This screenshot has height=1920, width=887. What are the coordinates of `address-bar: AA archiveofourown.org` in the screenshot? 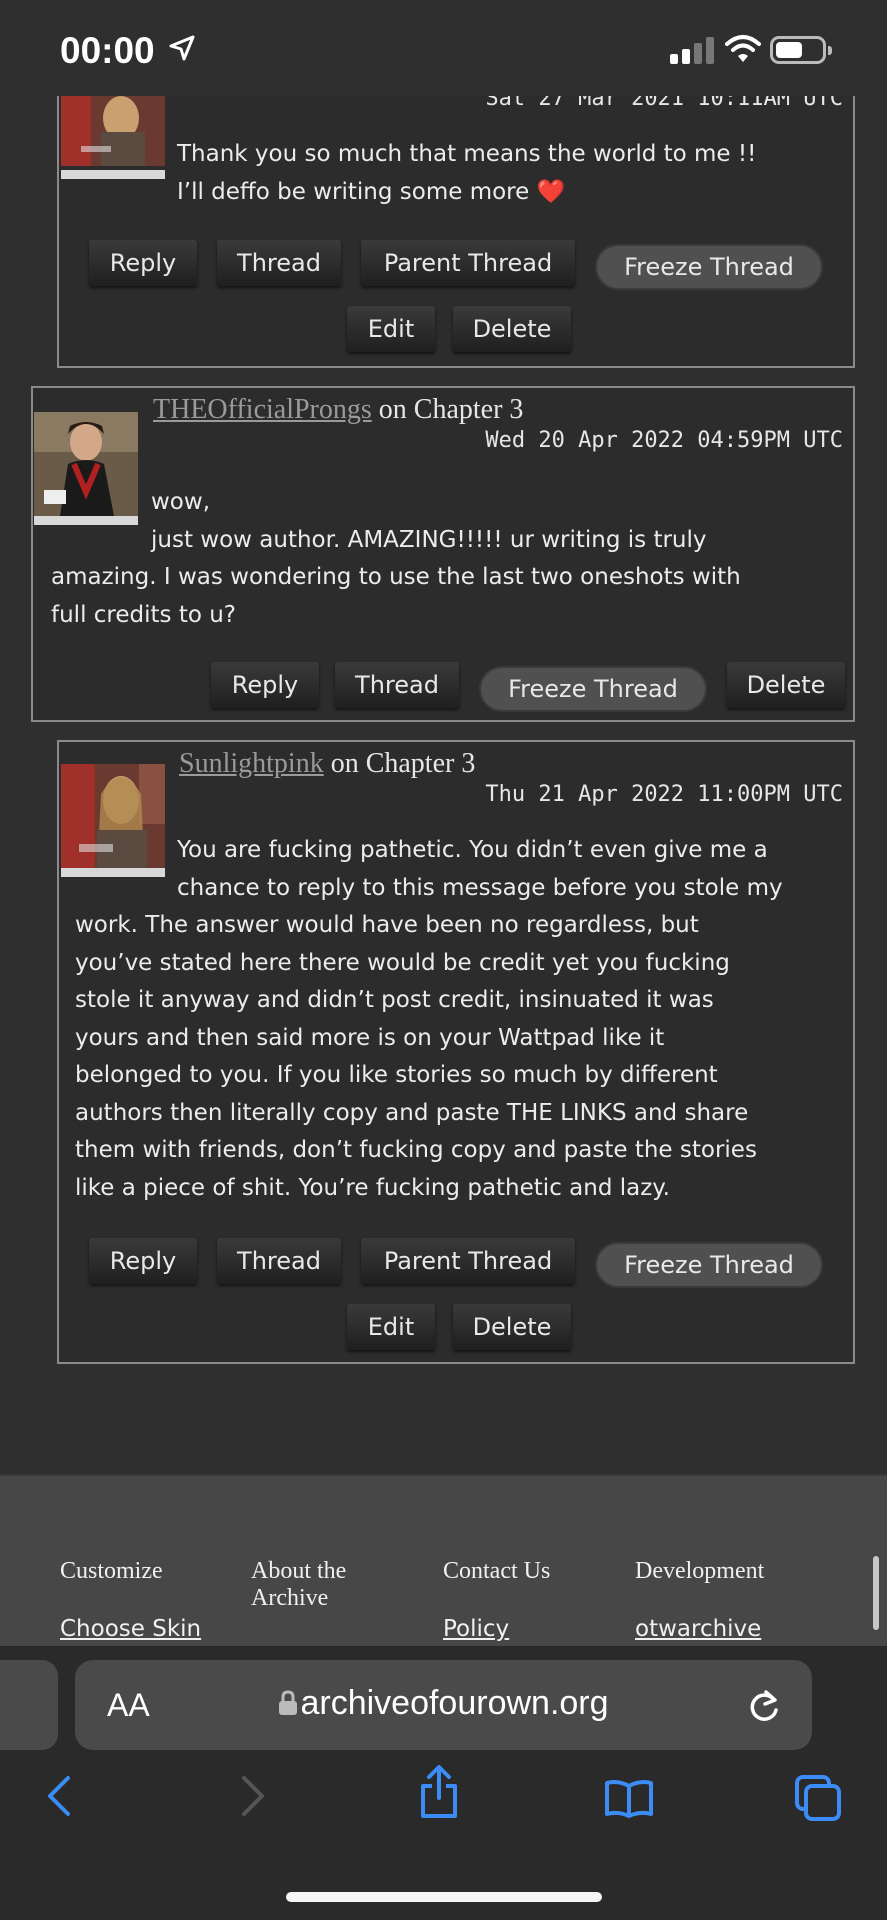 It's located at (443, 1705).